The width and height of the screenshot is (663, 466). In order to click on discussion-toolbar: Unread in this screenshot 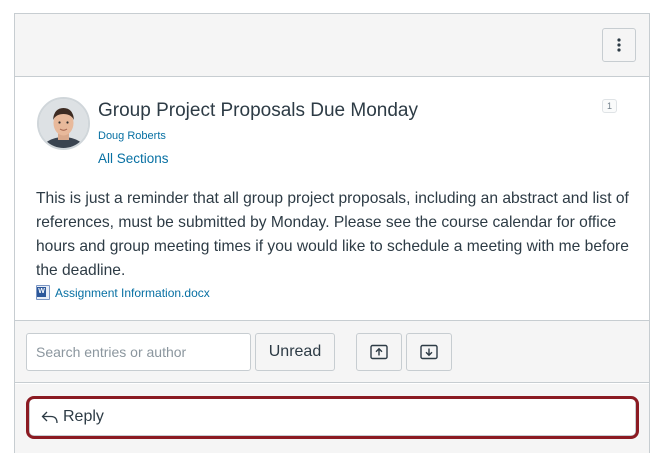, I will do `click(332, 351)`.